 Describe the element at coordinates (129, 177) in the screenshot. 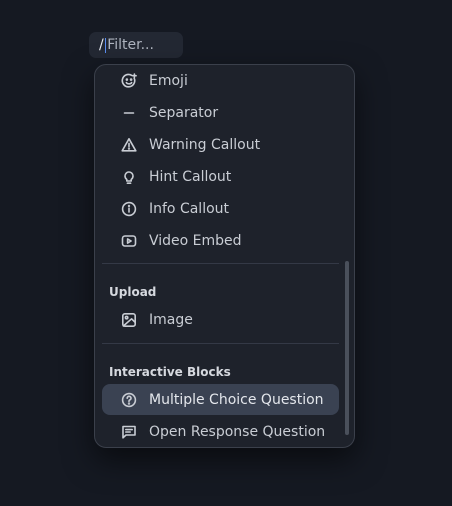

I see `lightbulb-icon` at that location.